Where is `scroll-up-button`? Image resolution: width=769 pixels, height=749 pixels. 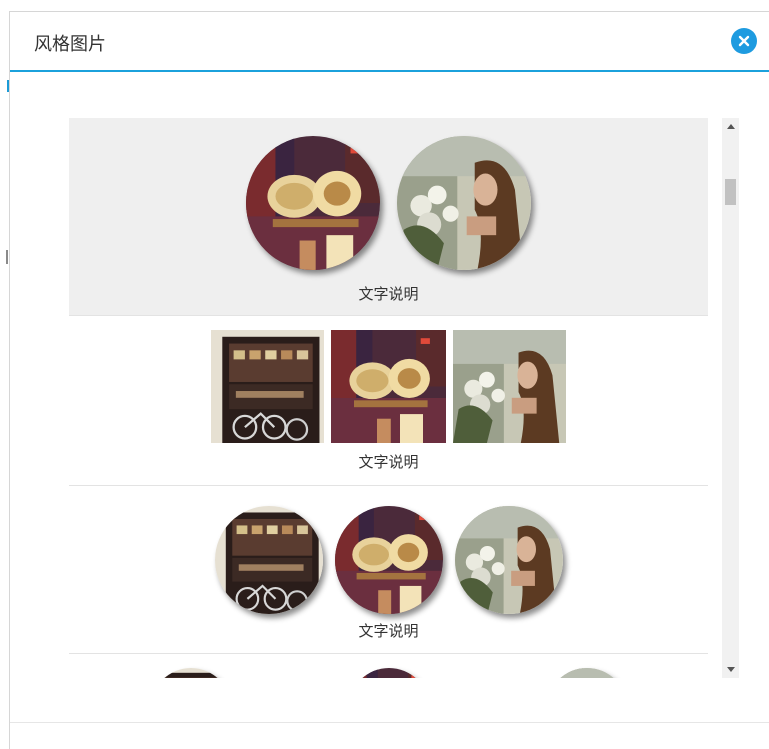 scroll-up-button is located at coordinates (730, 126).